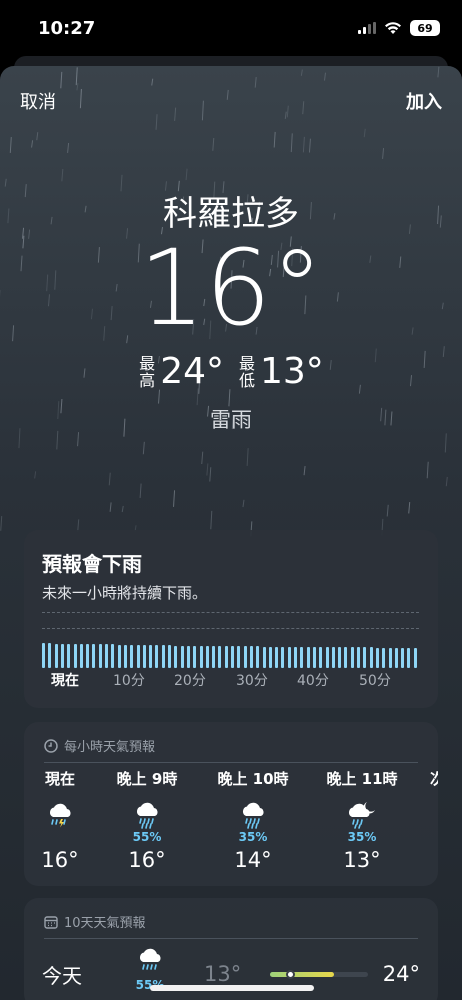  I want to click on hour-temp: 14°, so click(253, 860).